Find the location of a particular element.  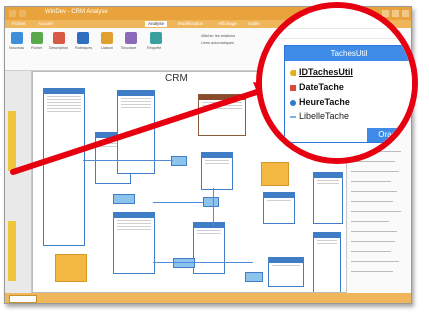

sidebar-tab-explorer is located at coordinates (12, 141).